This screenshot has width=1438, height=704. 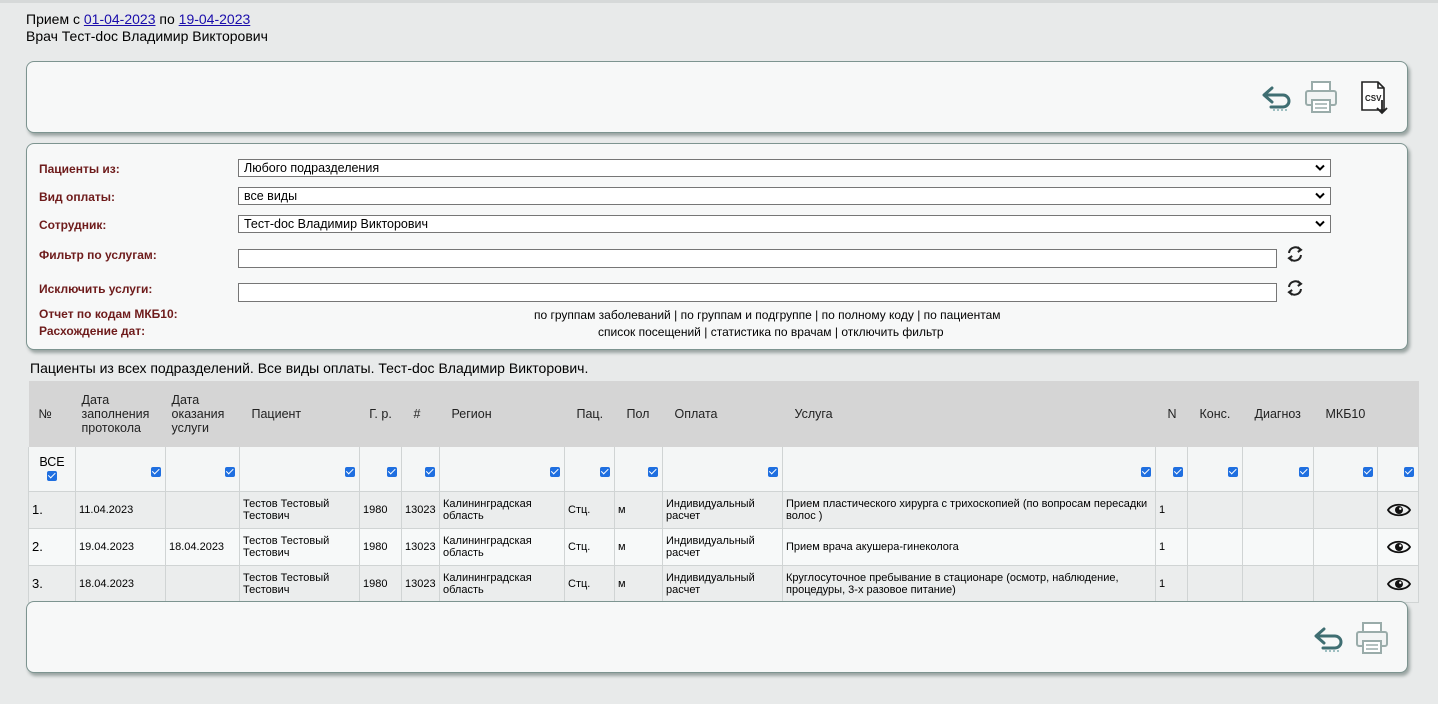 I want to click on col-header: Оплата, so click(x=722, y=414).